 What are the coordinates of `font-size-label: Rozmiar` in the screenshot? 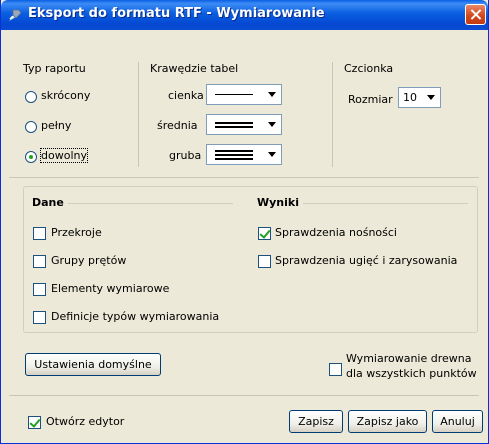 It's located at (370, 99).